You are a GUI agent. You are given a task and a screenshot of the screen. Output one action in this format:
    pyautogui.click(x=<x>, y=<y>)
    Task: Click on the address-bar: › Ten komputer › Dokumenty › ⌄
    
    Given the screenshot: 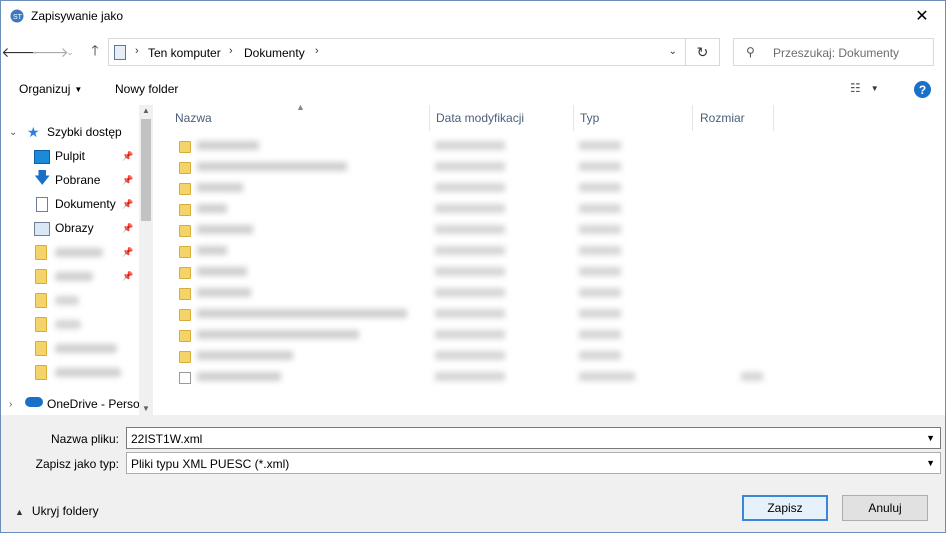 What is the action you would take?
    pyautogui.click(x=397, y=52)
    